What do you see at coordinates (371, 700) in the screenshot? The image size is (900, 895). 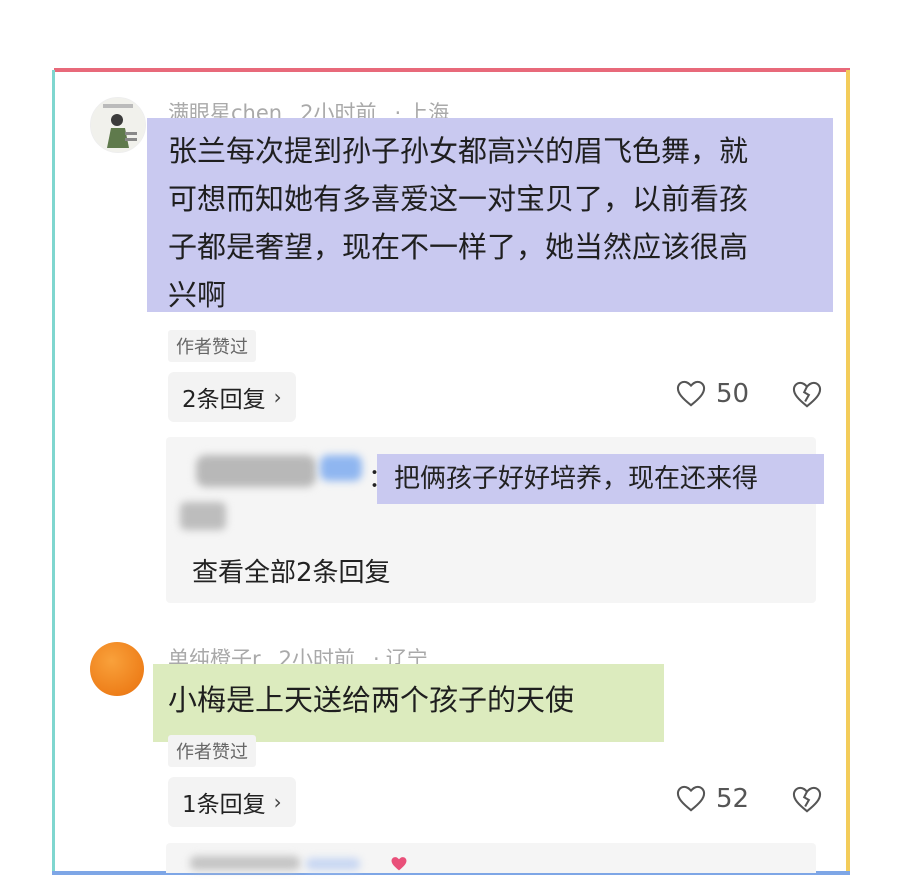 I see `comment-text: 小梅是上天送给两个孩子的天使` at bounding box center [371, 700].